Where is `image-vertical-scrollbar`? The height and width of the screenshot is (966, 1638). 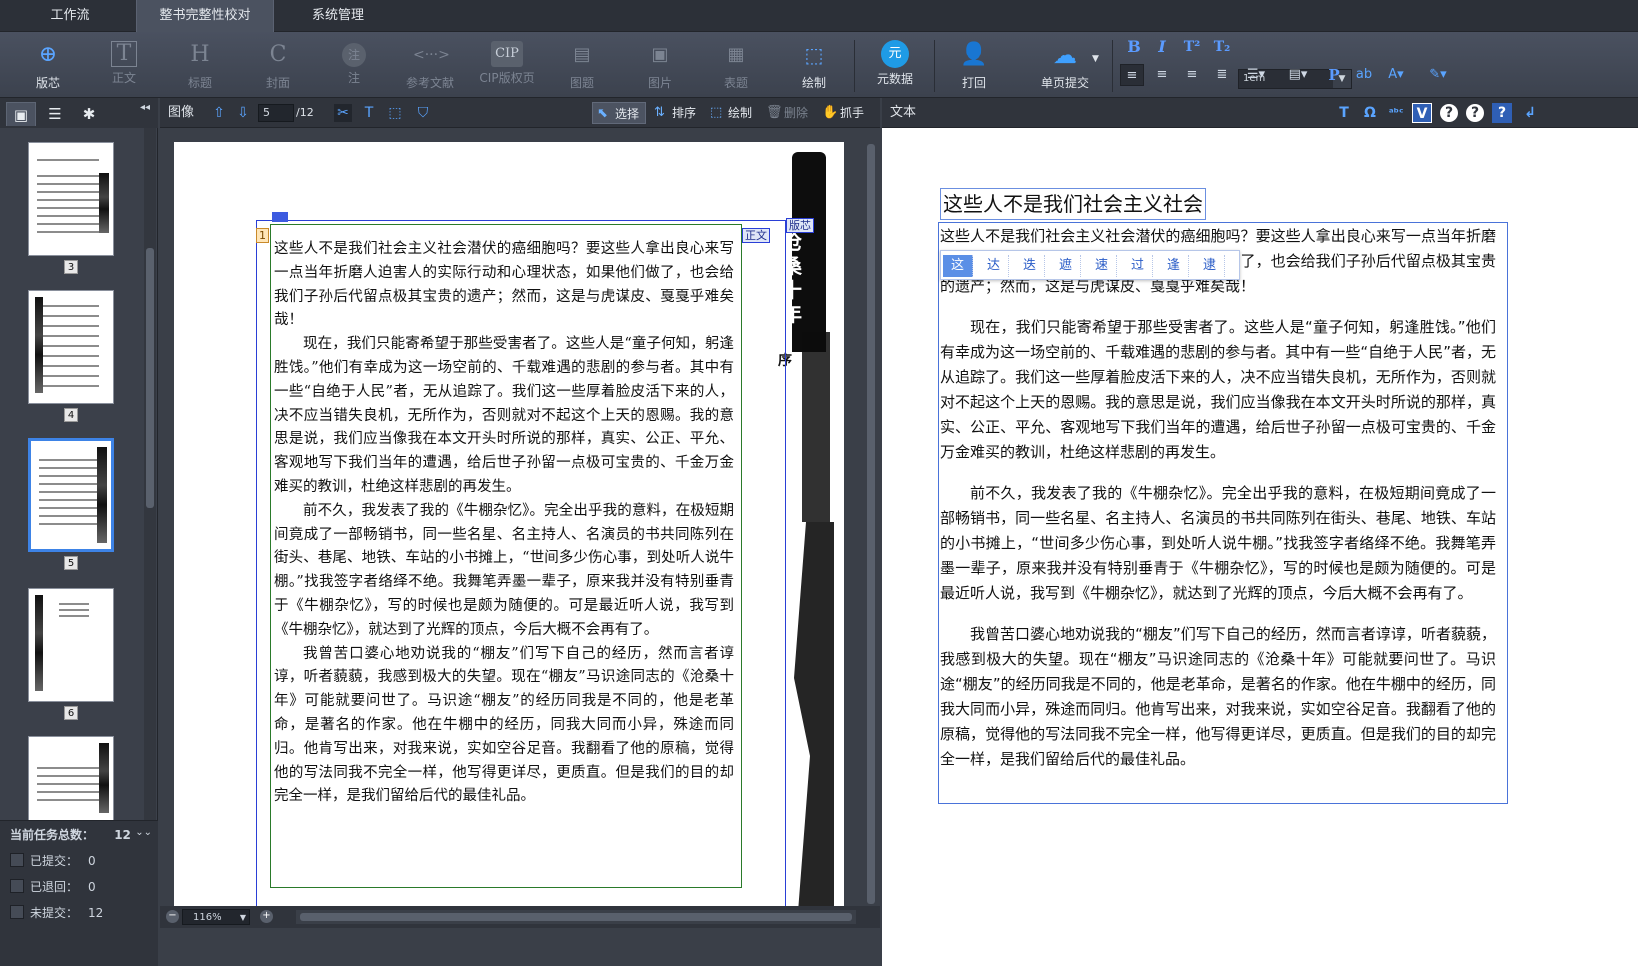 image-vertical-scrollbar is located at coordinates (871, 525).